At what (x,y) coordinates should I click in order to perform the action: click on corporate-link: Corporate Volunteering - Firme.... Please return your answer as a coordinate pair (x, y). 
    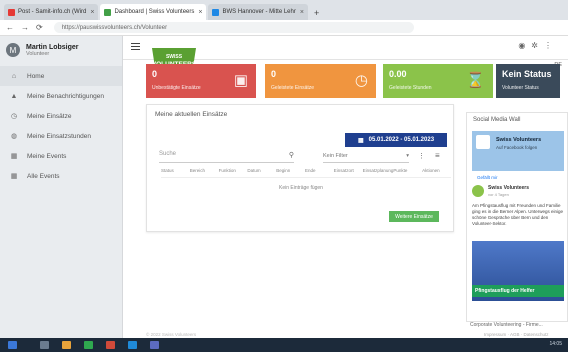
    Looking at the image, I should click on (517, 325).